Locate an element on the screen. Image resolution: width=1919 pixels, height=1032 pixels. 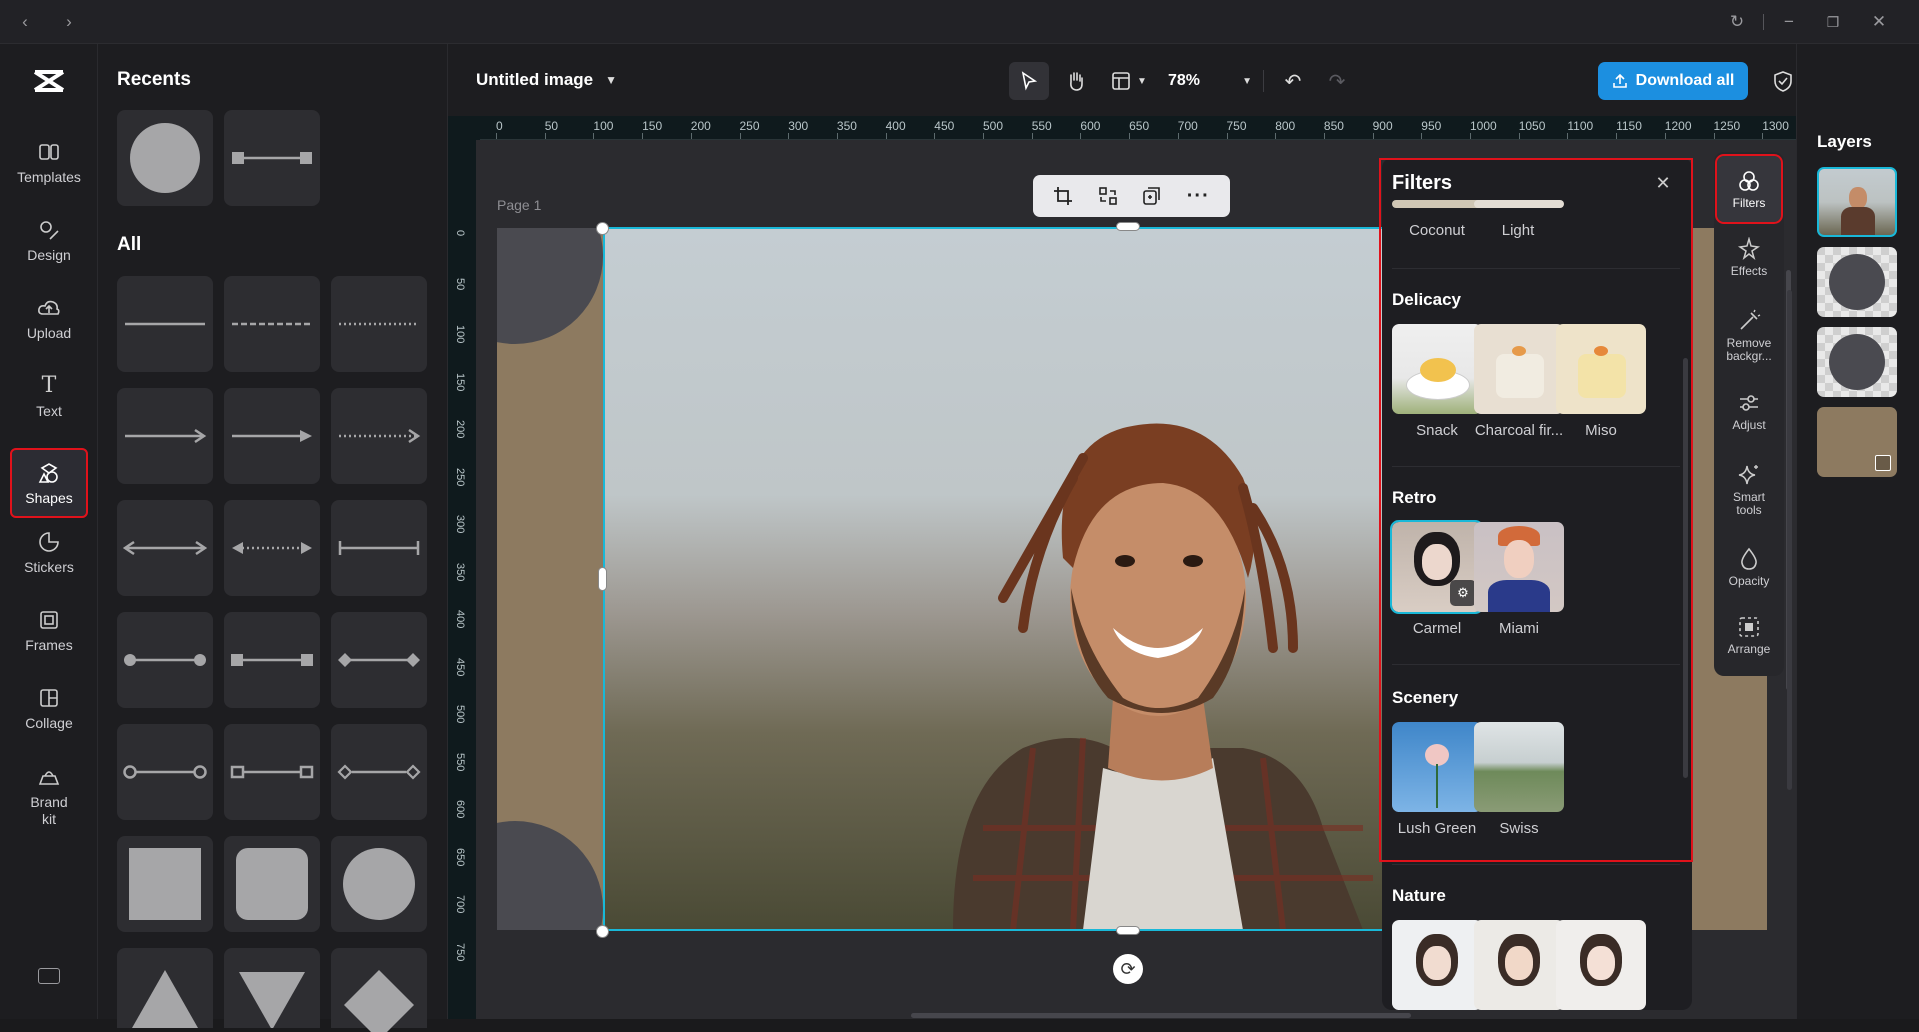
filter-thumb-light is located at coordinates (1519, 204).